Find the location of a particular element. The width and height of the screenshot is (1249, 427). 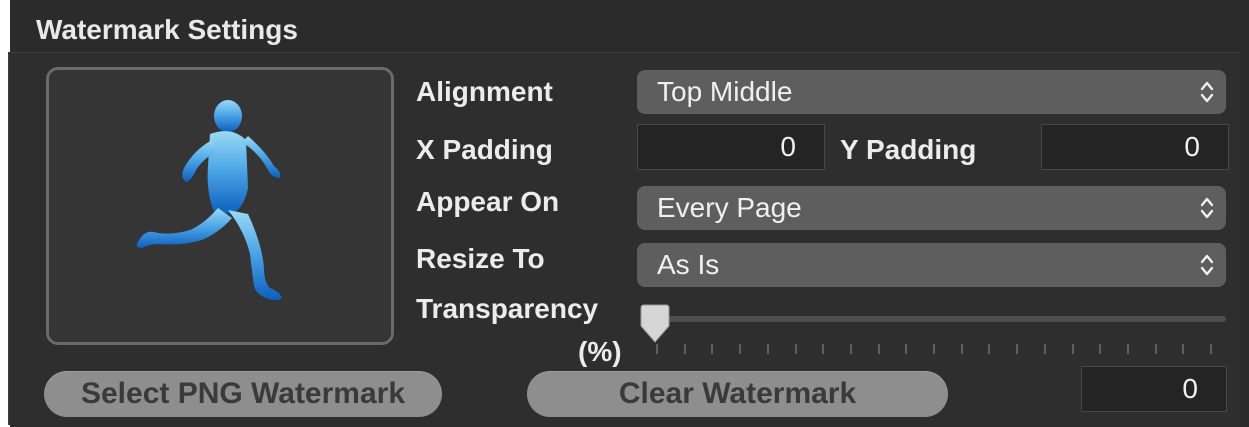

panel-title: Watermark Settings is located at coordinates (167, 29).